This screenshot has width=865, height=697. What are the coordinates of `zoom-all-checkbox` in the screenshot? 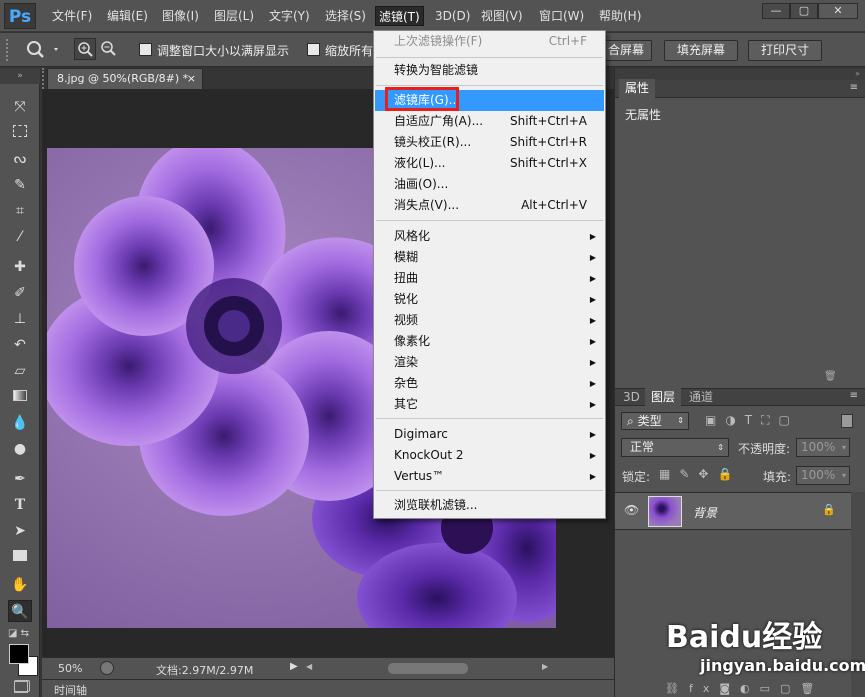 It's located at (313, 49).